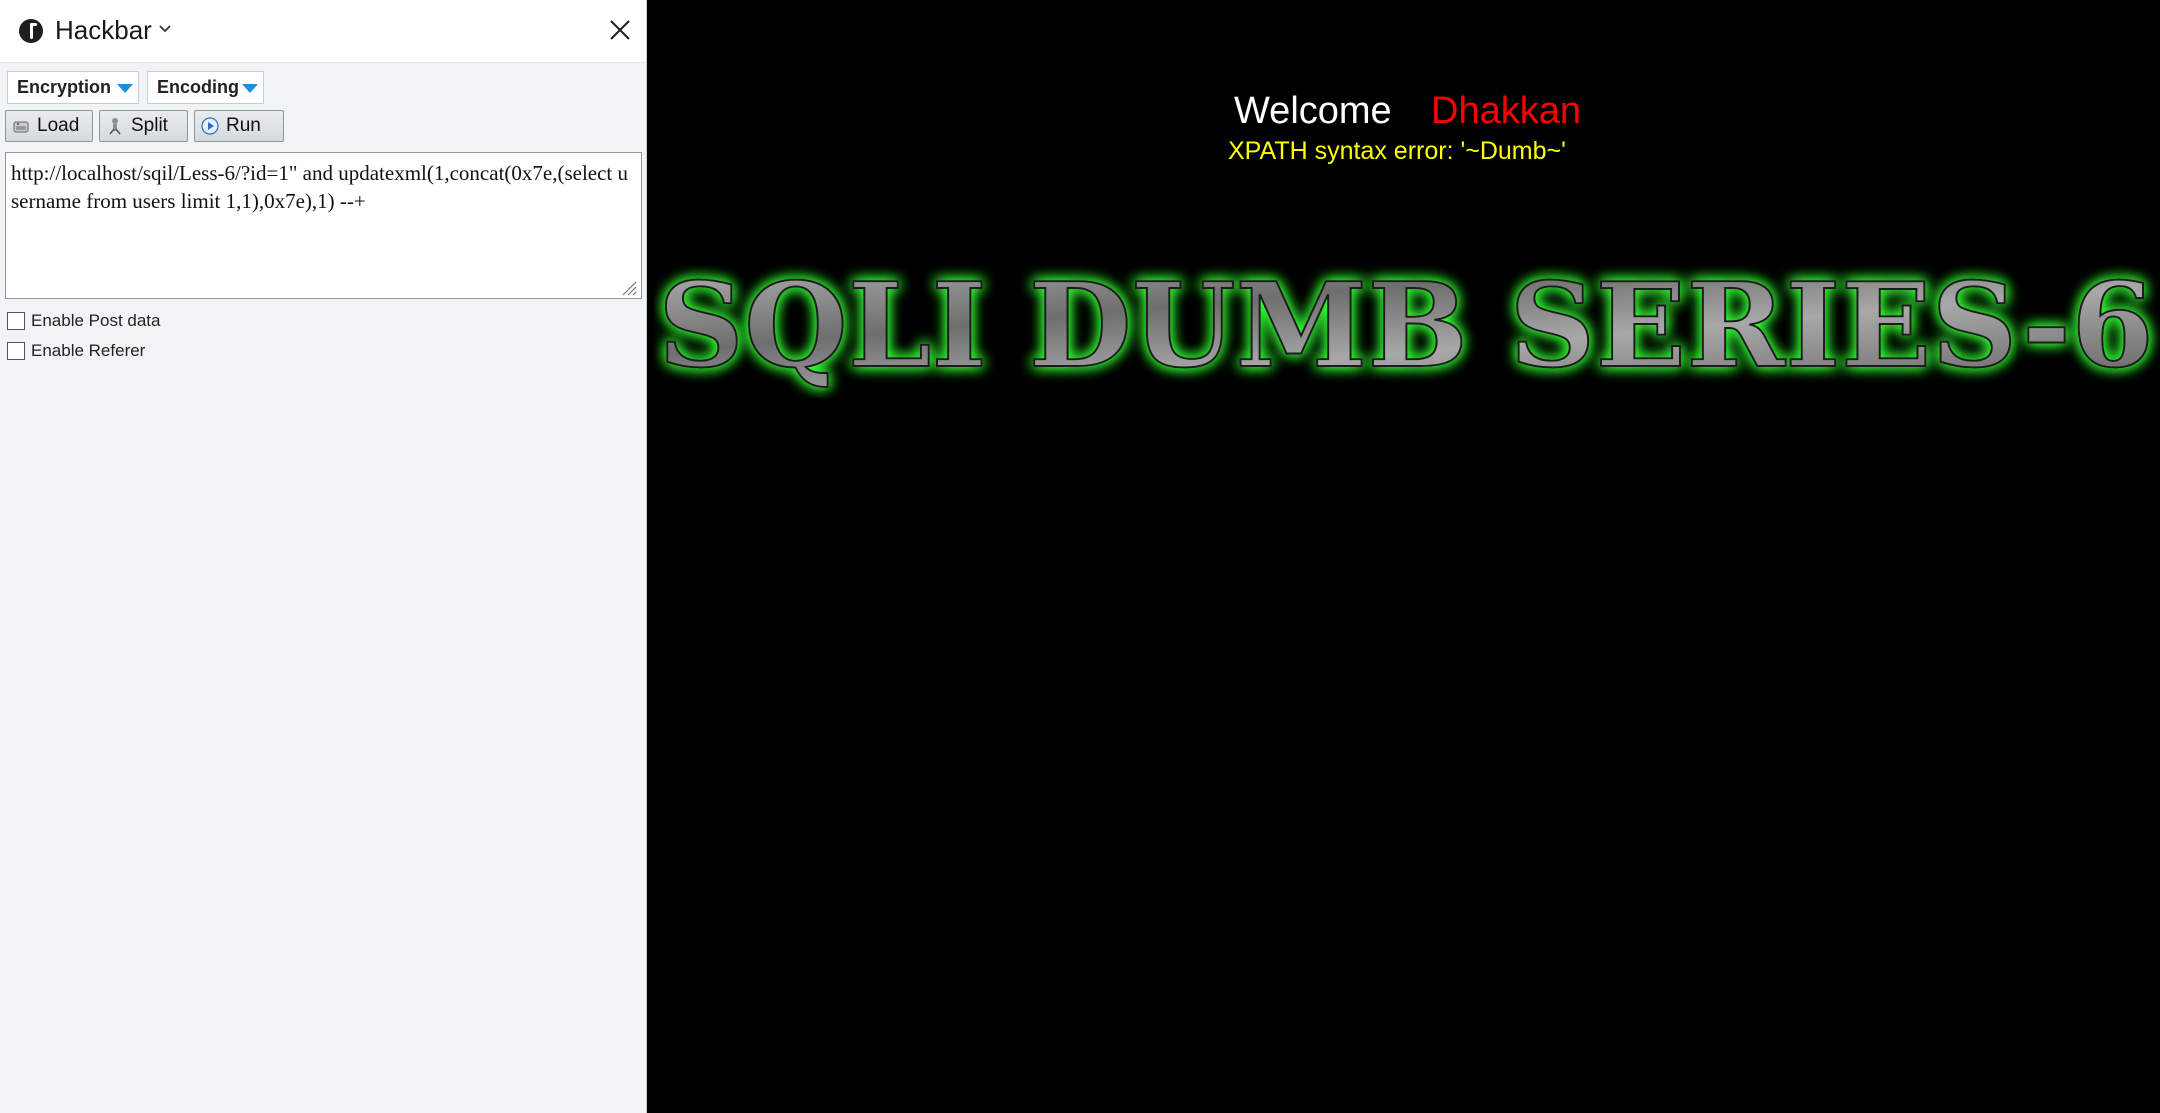  What do you see at coordinates (31, 31) in the screenshot?
I see `hackbar-logo-icon` at bounding box center [31, 31].